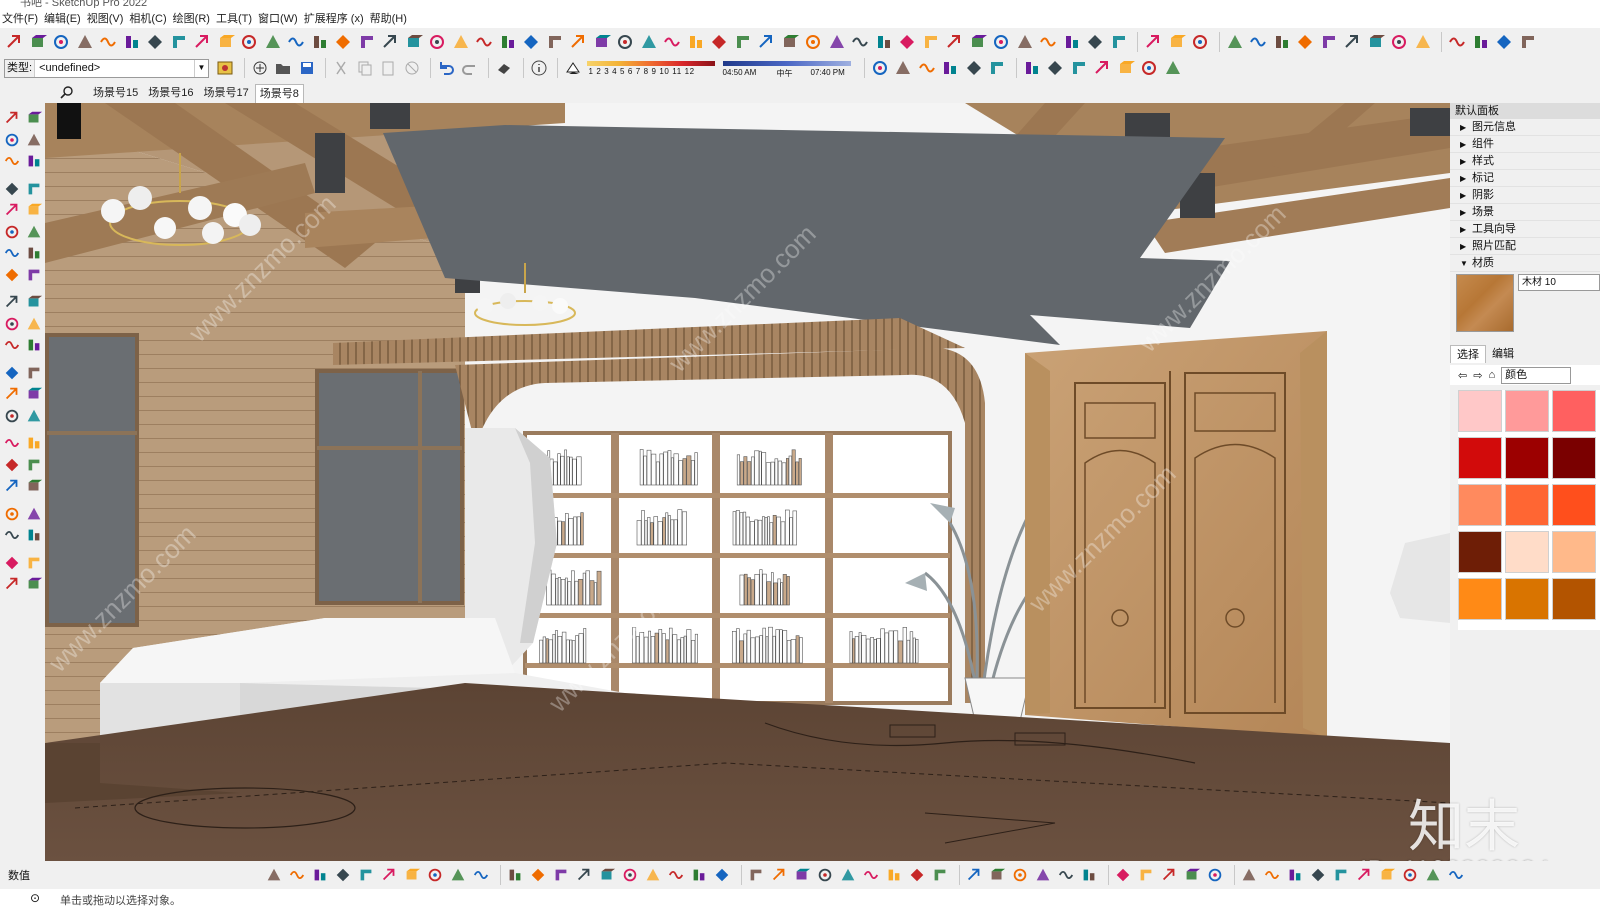 This screenshot has height=916, width=1600. What do you see at coordinates (34, 324) in the screenshot?
I see `follow-me-icon` at bounding box center [34, 324].